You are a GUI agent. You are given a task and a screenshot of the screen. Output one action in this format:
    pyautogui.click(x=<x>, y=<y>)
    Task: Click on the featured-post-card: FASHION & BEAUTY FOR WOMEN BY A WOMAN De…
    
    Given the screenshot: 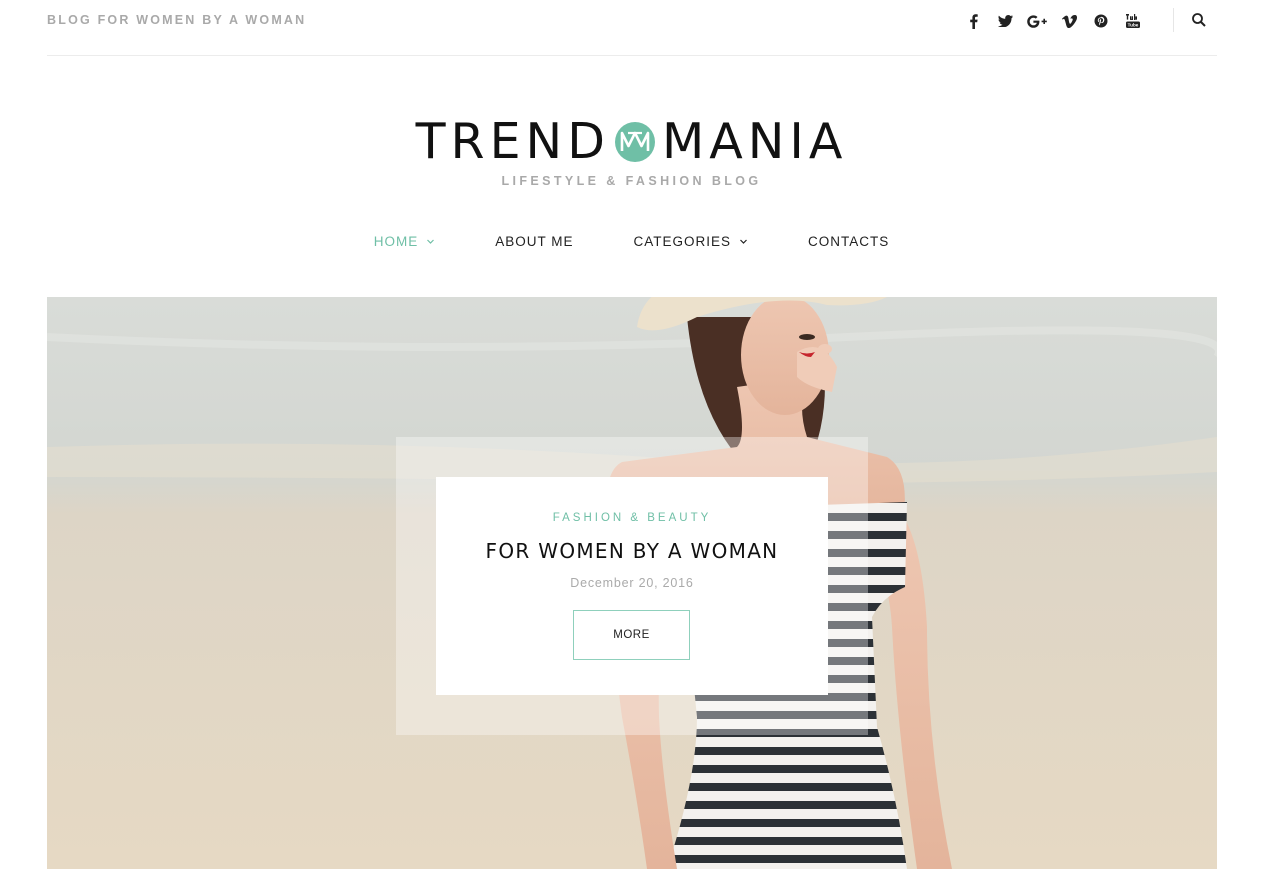 What is the action you would take?
    pyautogui.click(x=632, y=586)
    